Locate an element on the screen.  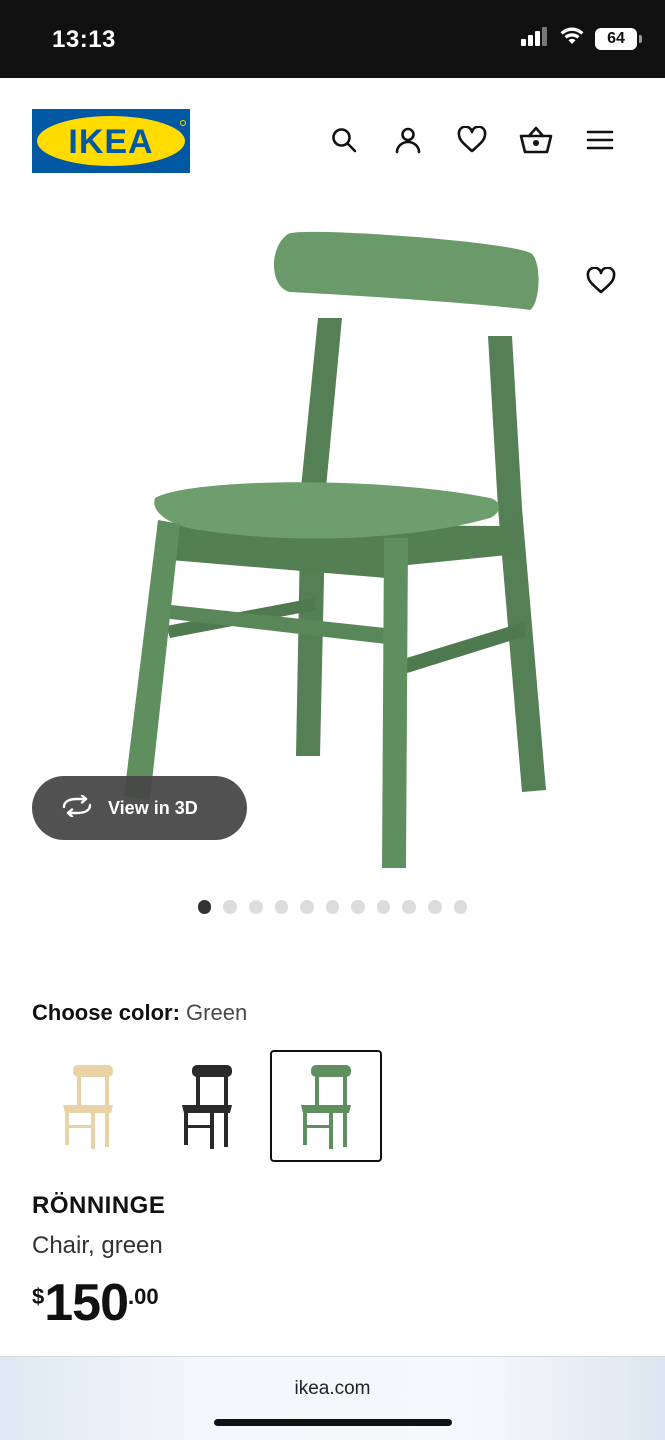
add-to-favorites-button is located at coordinates (601, 281).